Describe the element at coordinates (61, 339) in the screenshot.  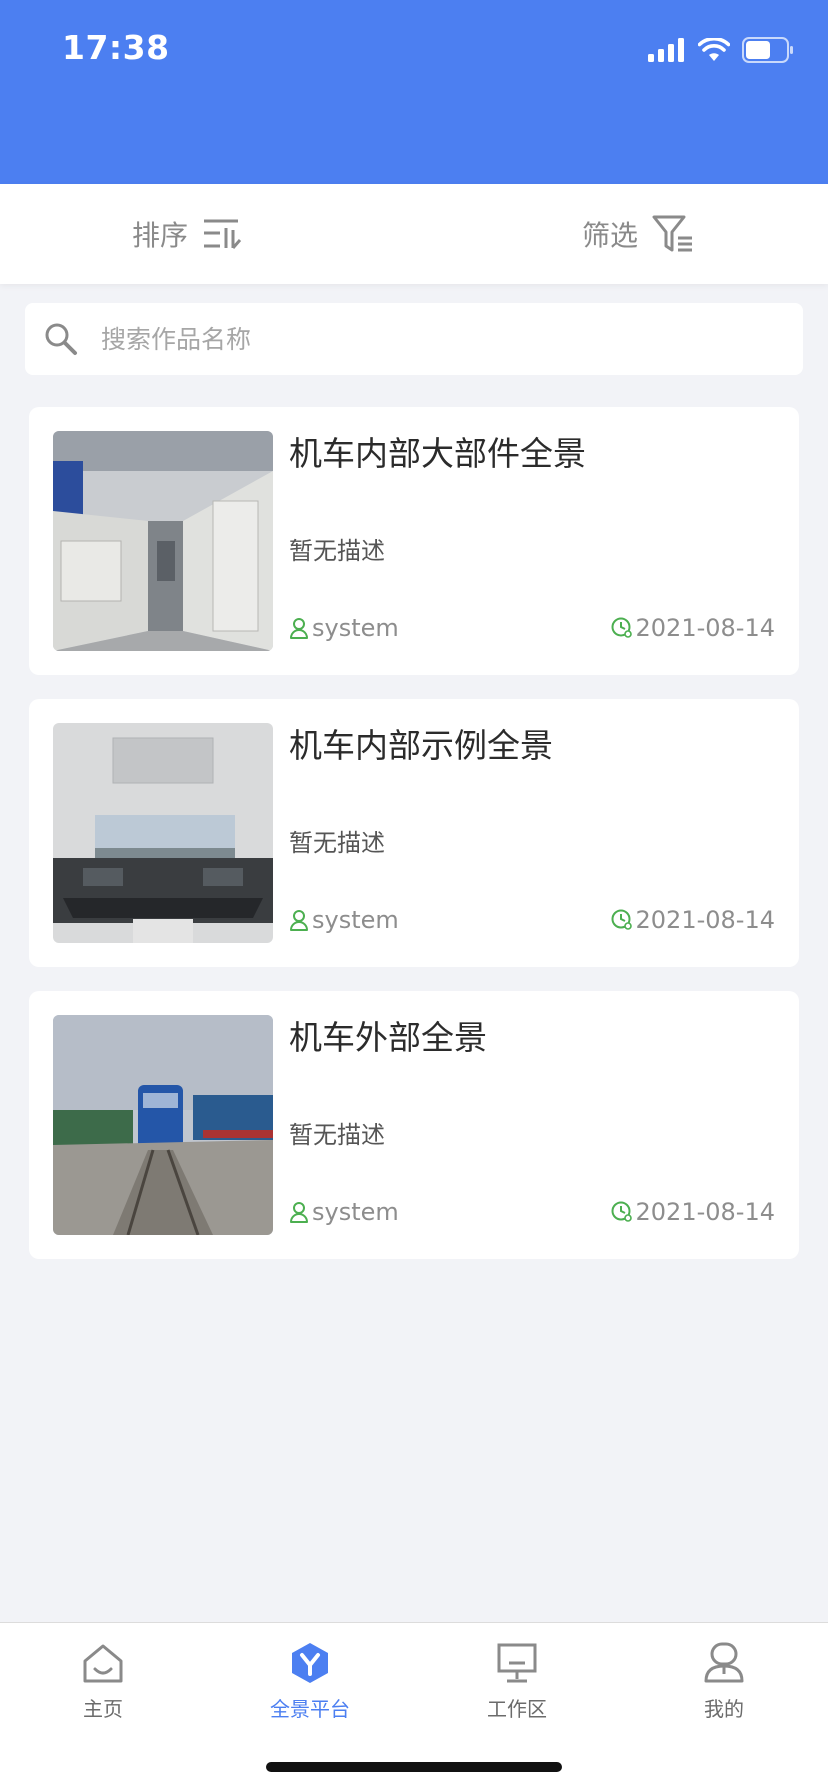
I see `search-icon` at that location.